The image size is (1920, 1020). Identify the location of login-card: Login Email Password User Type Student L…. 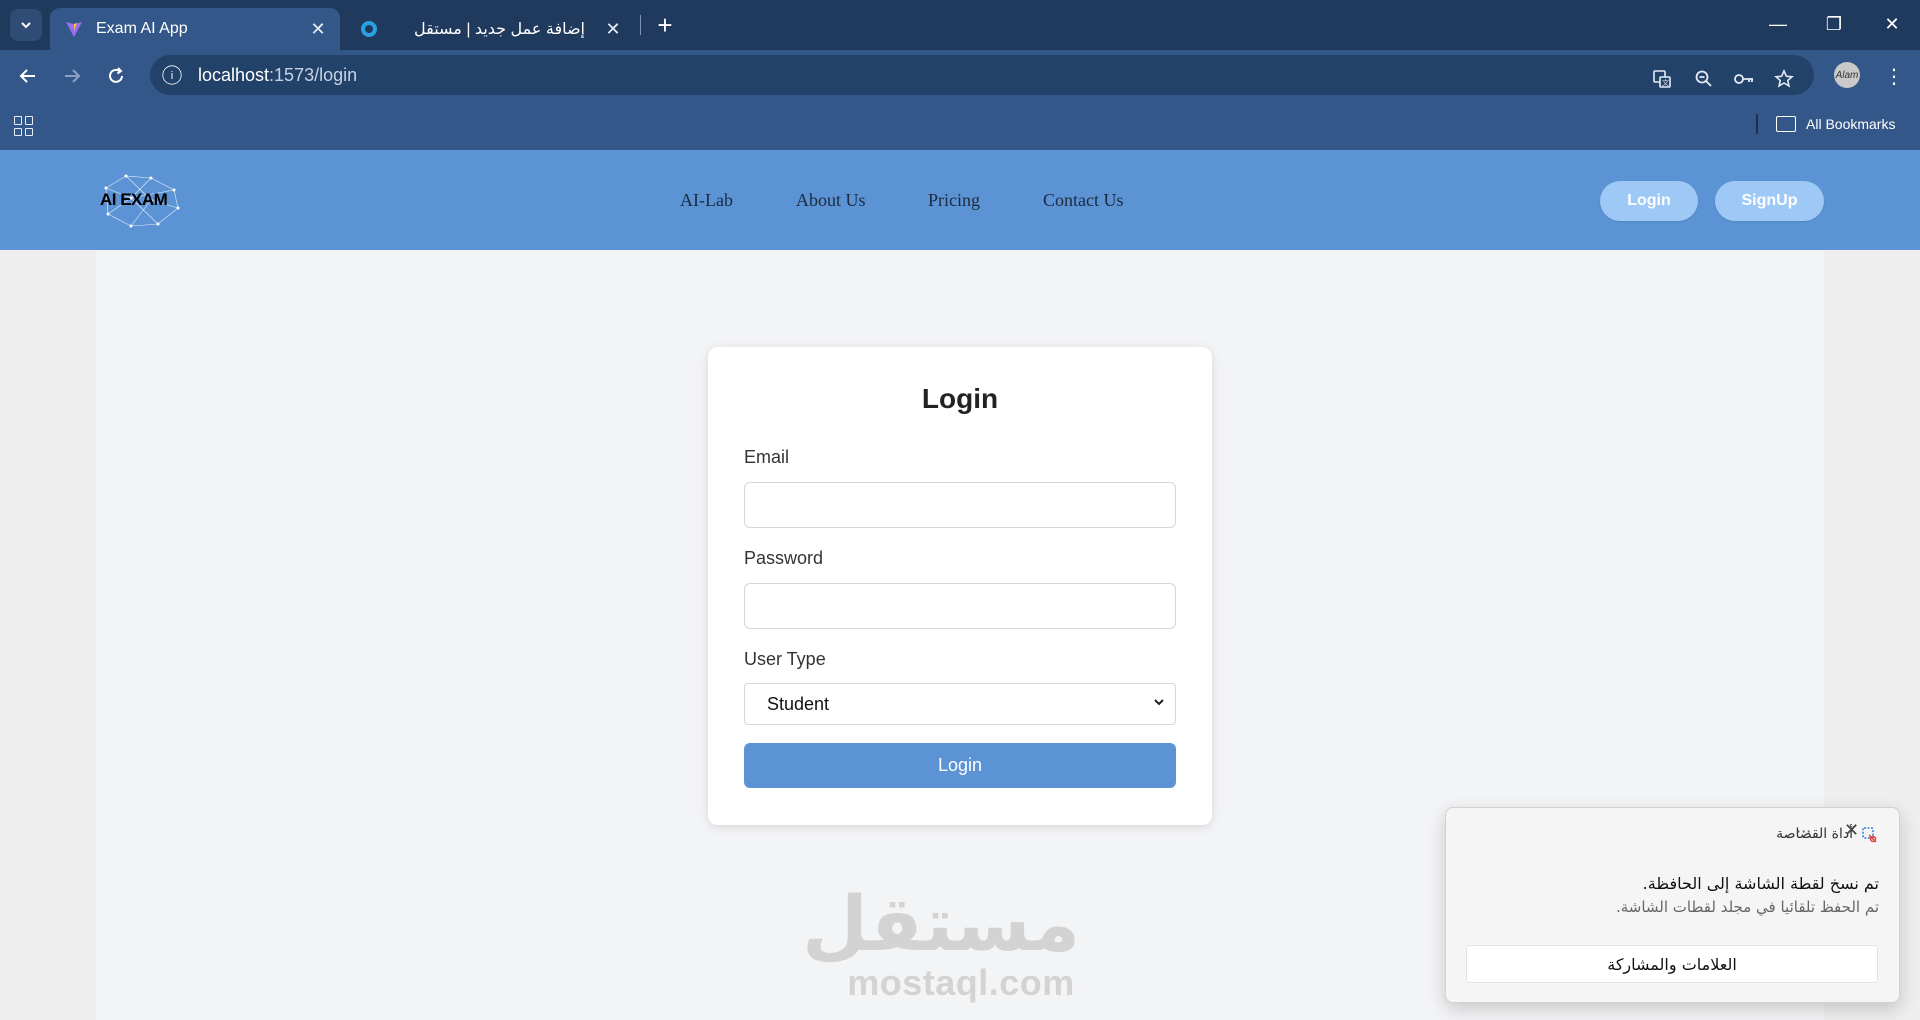
(960, 586).